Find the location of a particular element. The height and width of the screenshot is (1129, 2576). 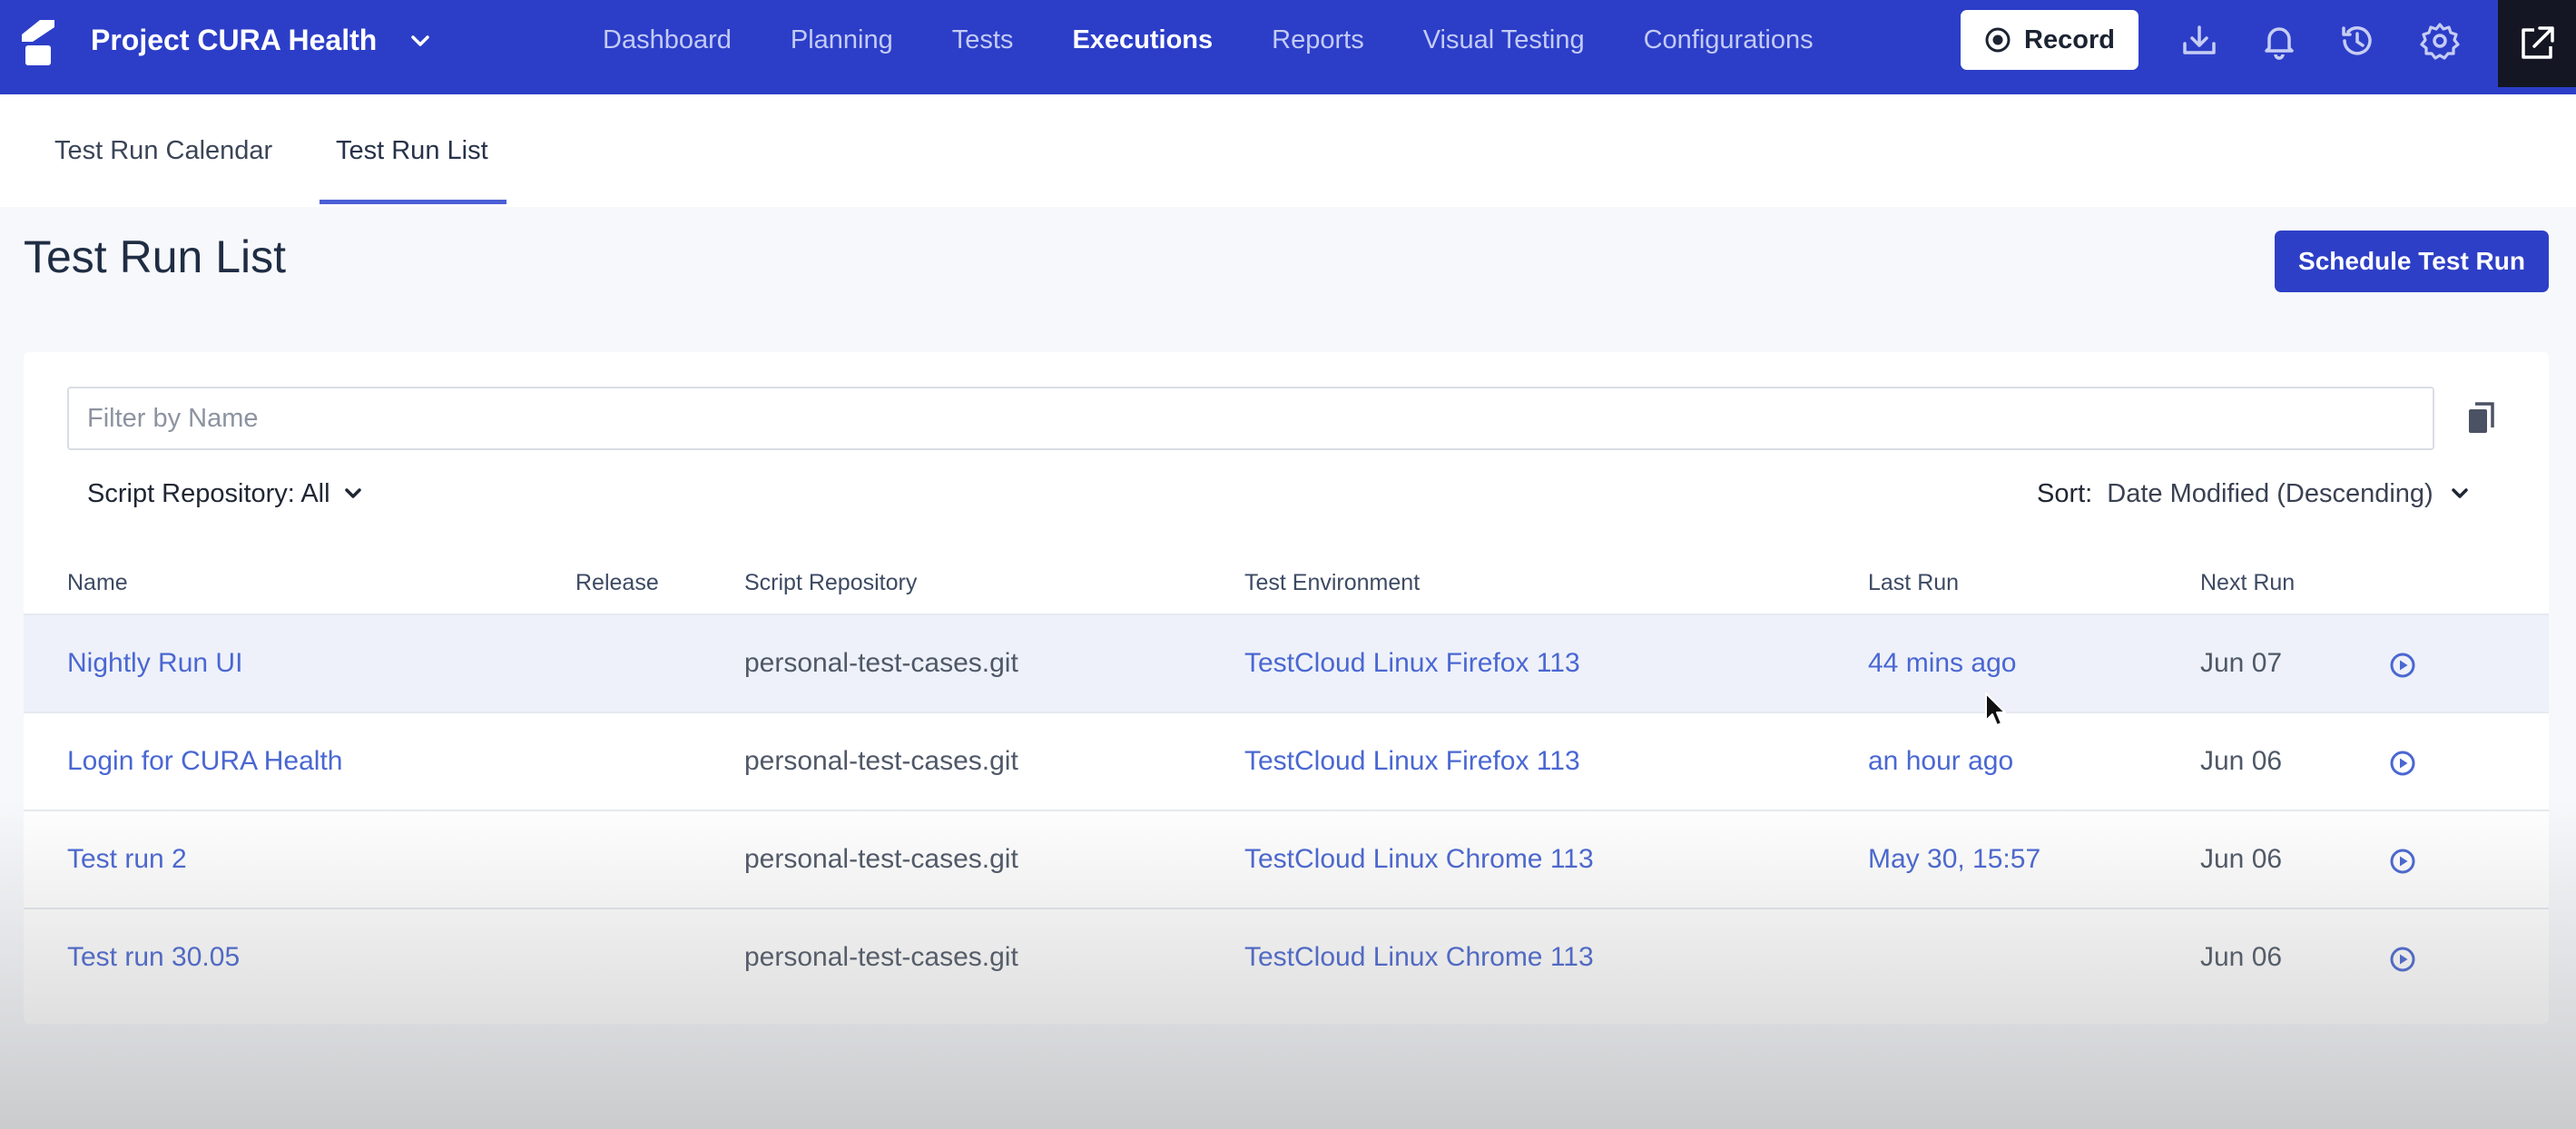

gear-icon is located at coordinates (2440, 41).